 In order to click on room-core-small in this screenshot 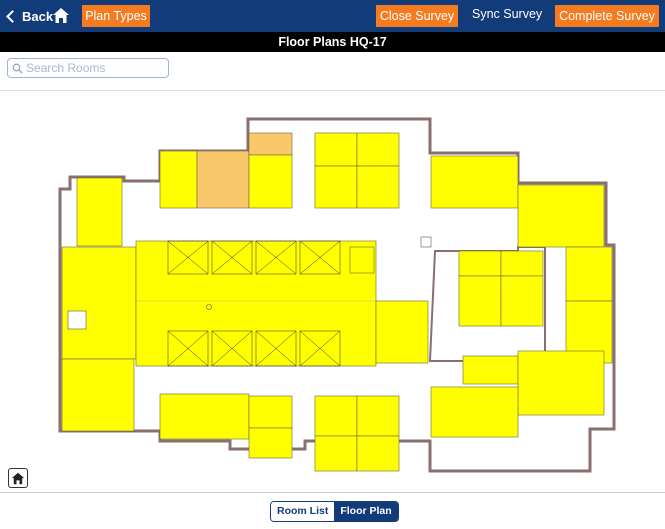, I will do `click(362, 260)`.